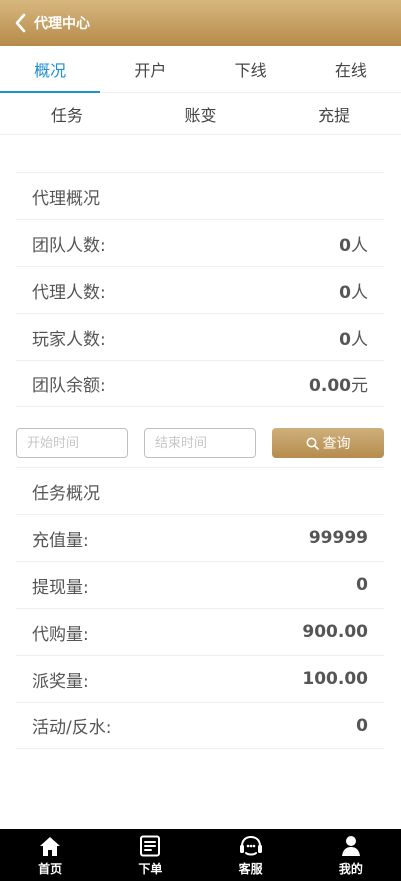  Describe the element at coordinates (200, 537) in the screenshot. I see `stat-row: 充值量: 99999` at that location.